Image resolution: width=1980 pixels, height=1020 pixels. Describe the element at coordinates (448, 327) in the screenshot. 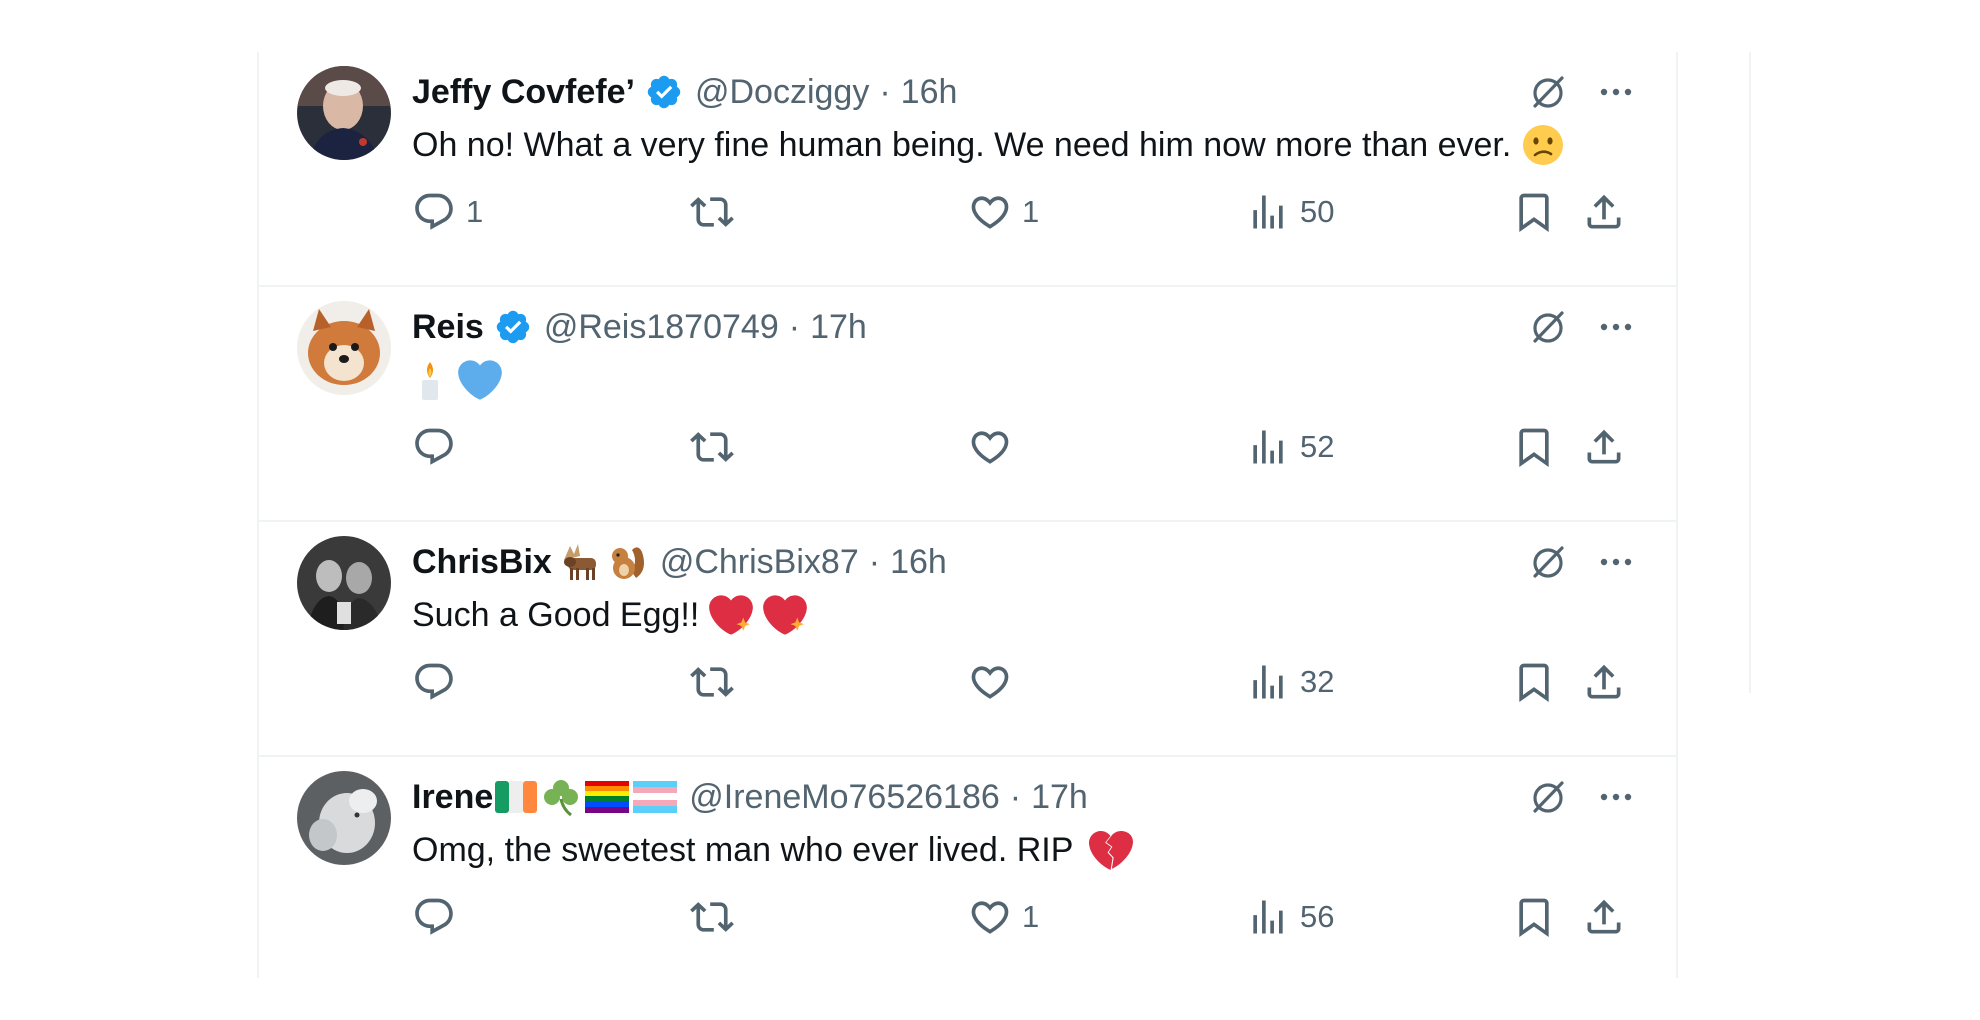

I see `display-name: Reis` at that location.